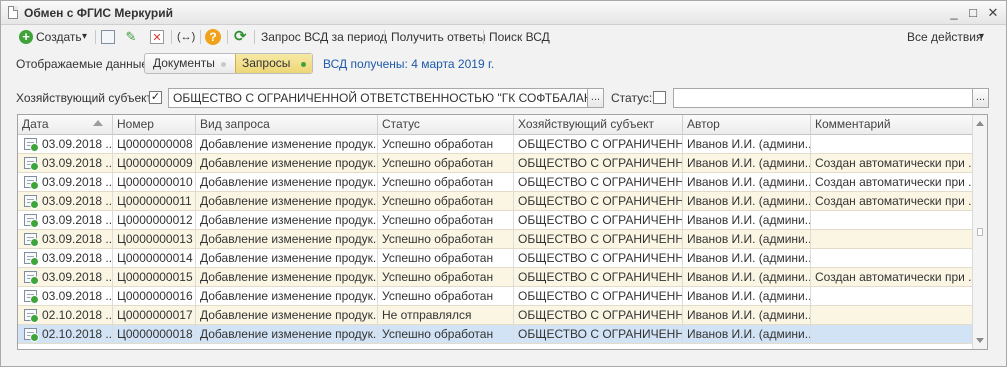  What do you see at coordinates (26, 37) in the screenshot?
I see `add-icon: +` at bounding box center [26, 37].